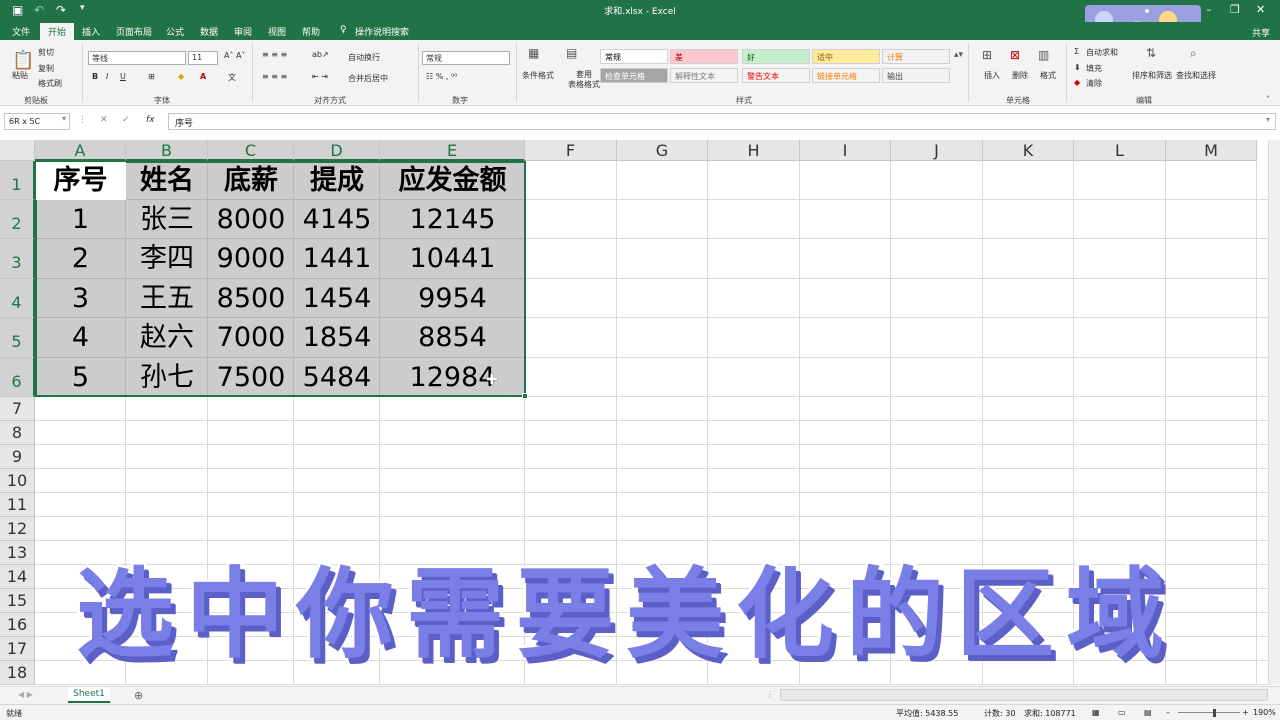 Image resolution: width=1280 pixels, height=720 pixels. What do you see at coordinates (50, 83) in the screenshot?
I see `format-painter-button: 格式刷` at bounding box center [50, 83].